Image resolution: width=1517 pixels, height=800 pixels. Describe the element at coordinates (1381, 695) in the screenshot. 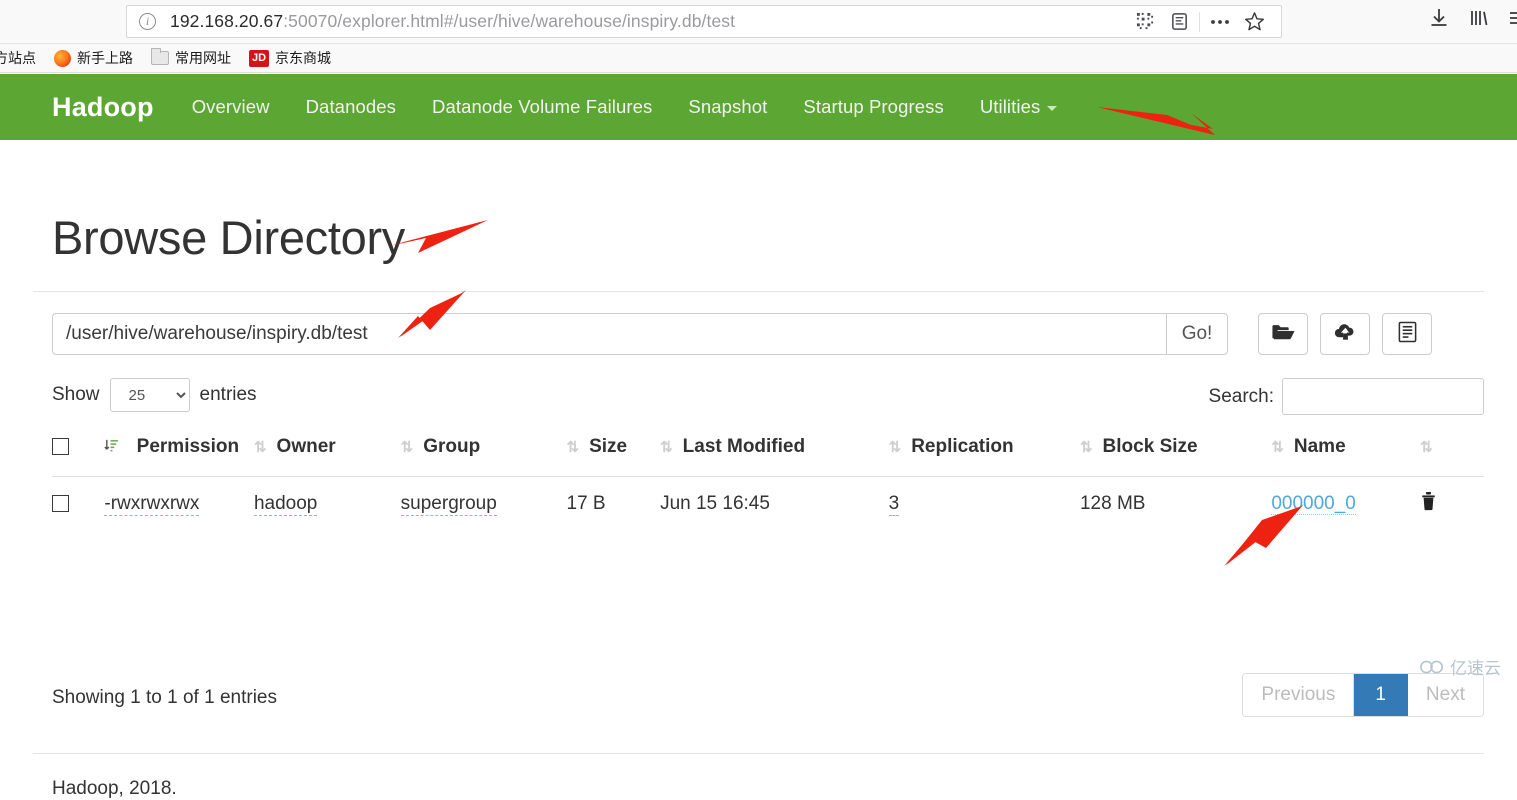

I see `pagination-page-1: 1` at that location.